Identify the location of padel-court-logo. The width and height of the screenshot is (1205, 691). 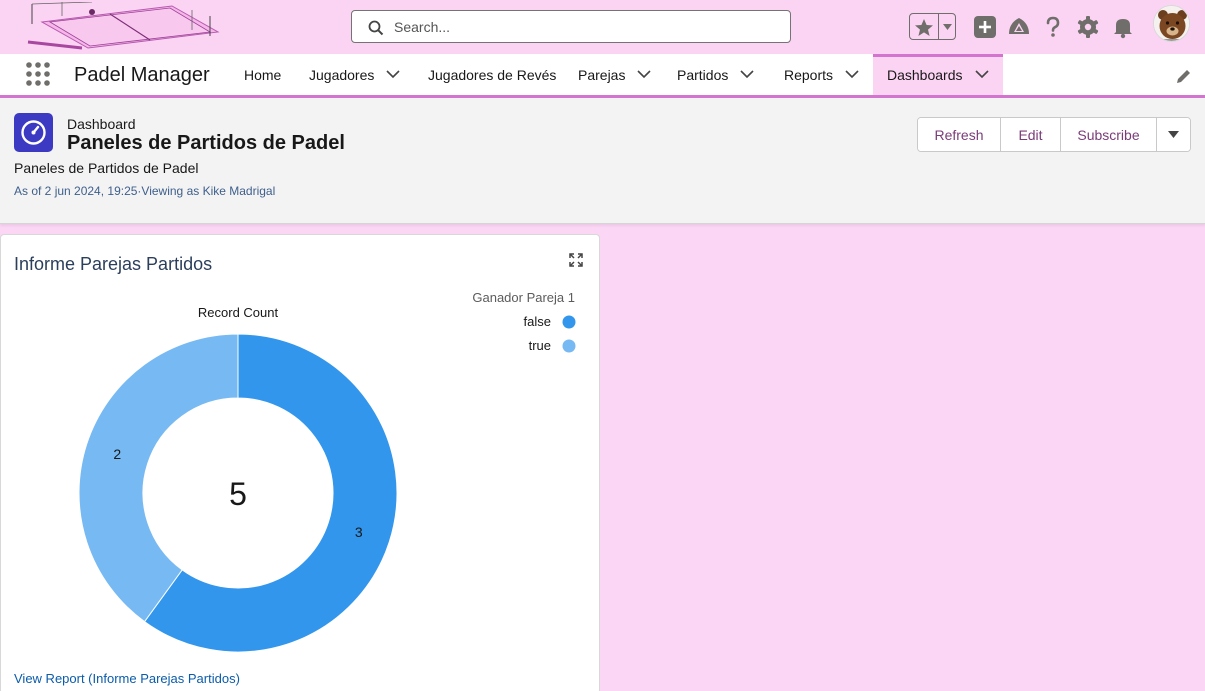
(123, 26).